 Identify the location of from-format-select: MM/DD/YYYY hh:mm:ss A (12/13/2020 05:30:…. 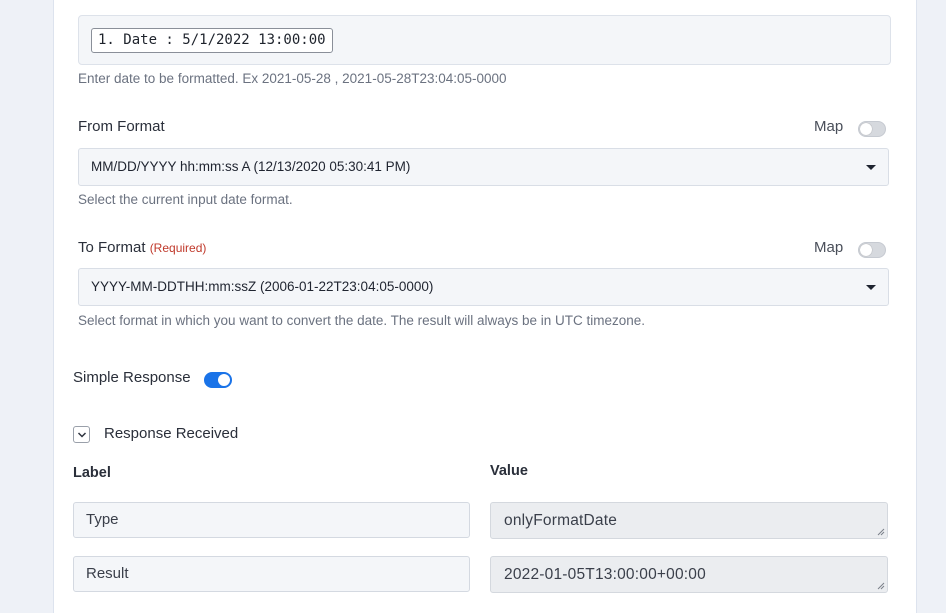
(483, 167).